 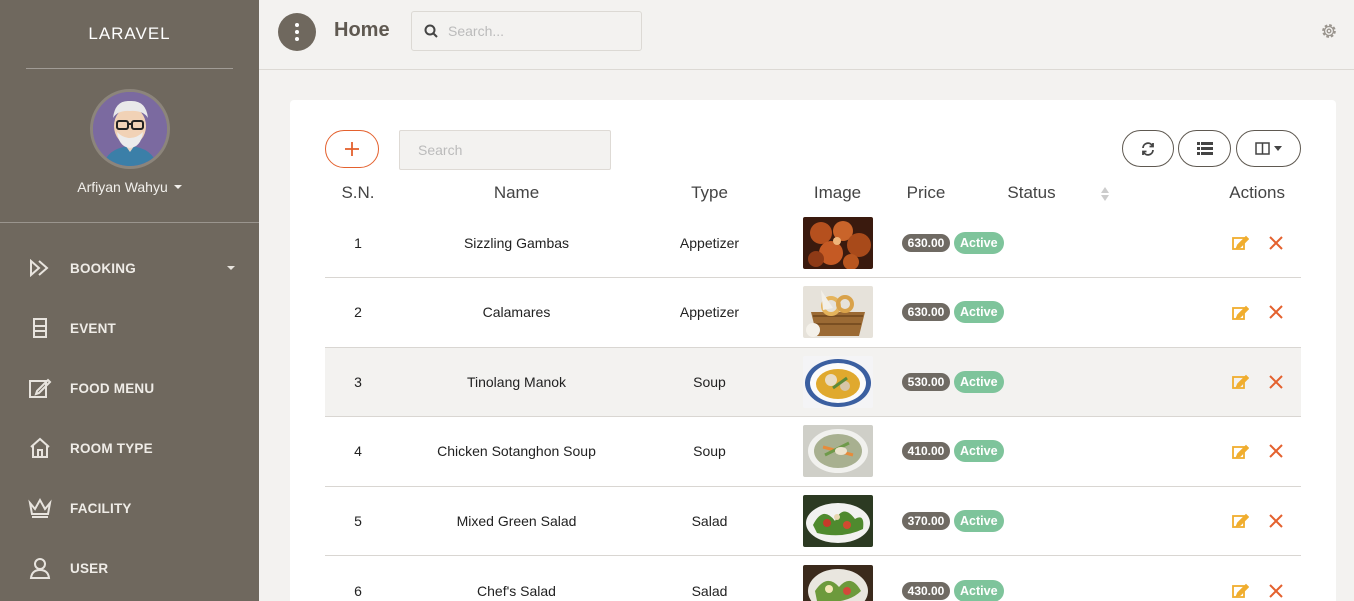 What do you see at coordinates (129, 568) in the screenshot?
I see `sidebar-item-user: USER` at bounding box center [129, 568].